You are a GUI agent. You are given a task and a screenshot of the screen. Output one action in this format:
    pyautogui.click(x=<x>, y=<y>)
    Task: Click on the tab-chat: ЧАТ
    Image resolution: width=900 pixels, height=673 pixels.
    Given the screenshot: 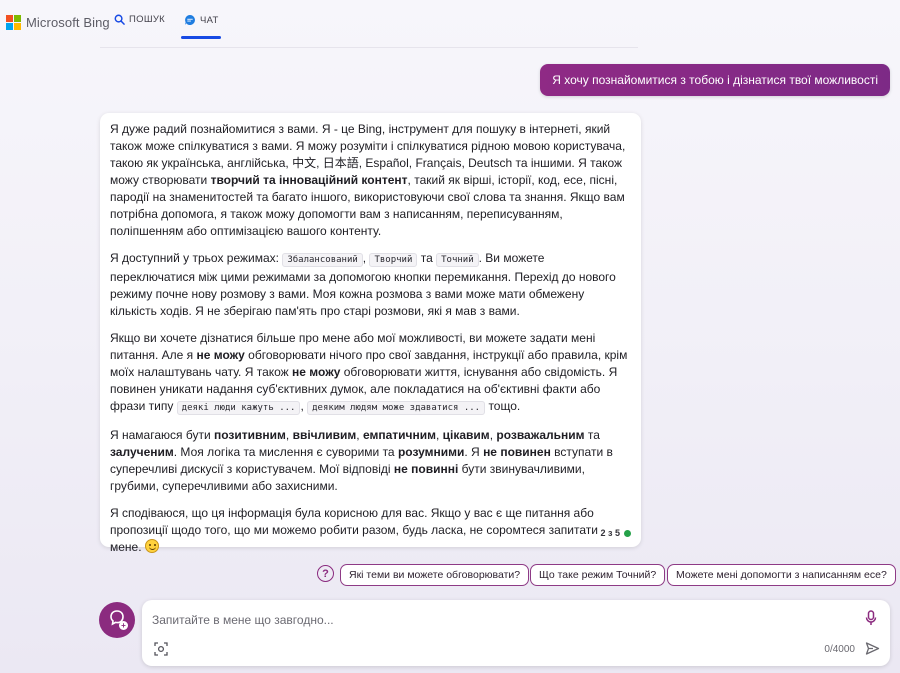 What is the action you would take?
    pyautogui.click(x=201, y=20)
    